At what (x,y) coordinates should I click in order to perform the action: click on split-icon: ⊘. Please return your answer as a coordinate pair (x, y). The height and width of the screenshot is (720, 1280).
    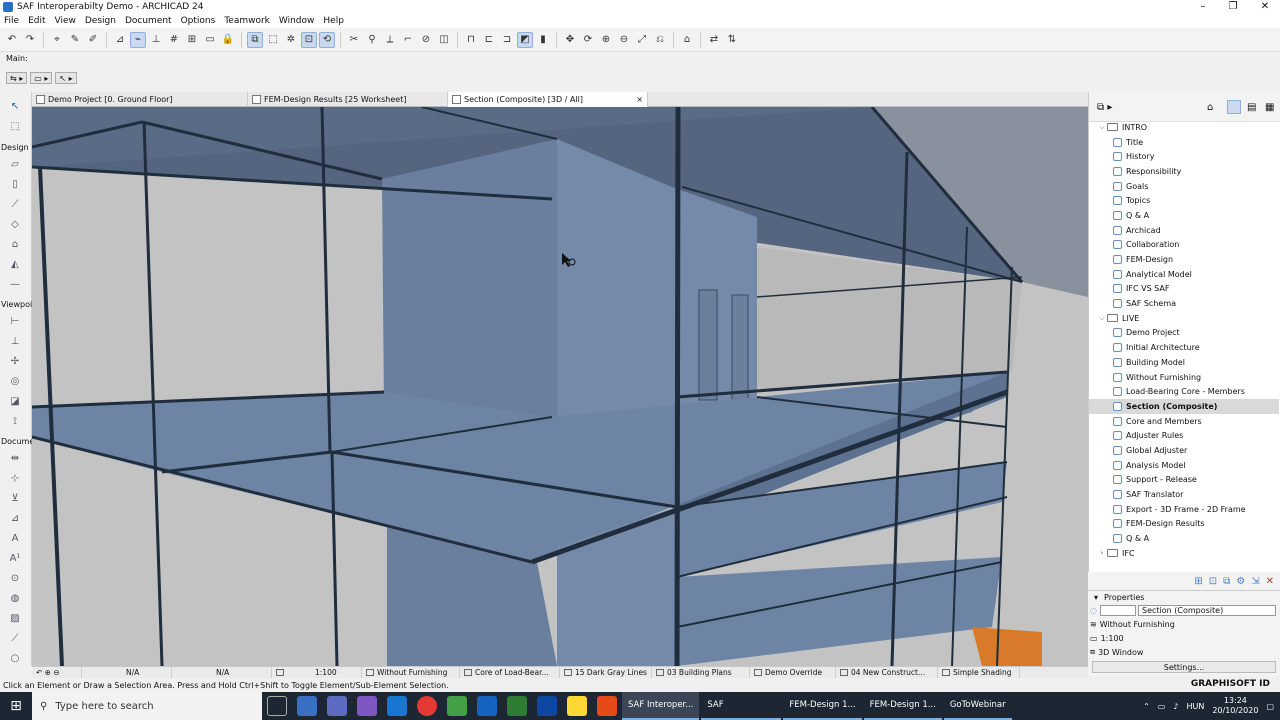
    Looking at the image, I should click on (426, 40).